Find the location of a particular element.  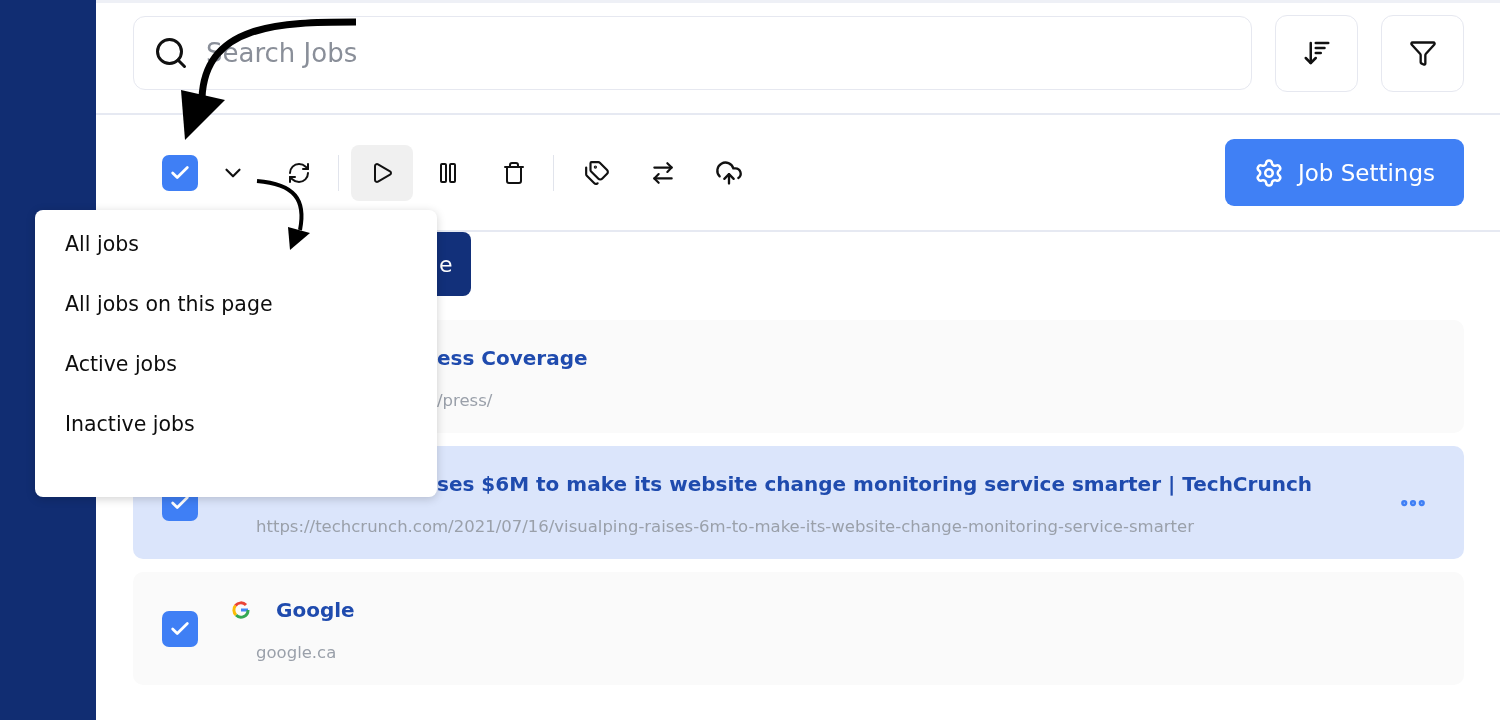

settings-icon is located at coordinates (1268, 172).